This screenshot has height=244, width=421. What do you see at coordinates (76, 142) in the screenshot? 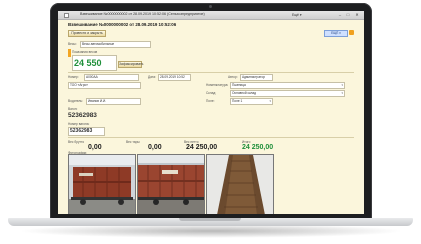
I see `gross-label: Вес брутто` at bounding box center [76, 142].